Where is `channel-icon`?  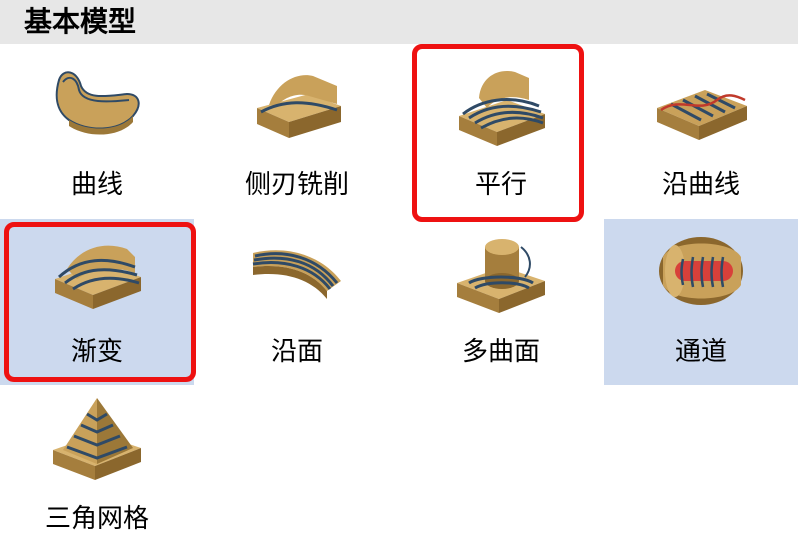
channel-icon is located at coordinates (701, 271).